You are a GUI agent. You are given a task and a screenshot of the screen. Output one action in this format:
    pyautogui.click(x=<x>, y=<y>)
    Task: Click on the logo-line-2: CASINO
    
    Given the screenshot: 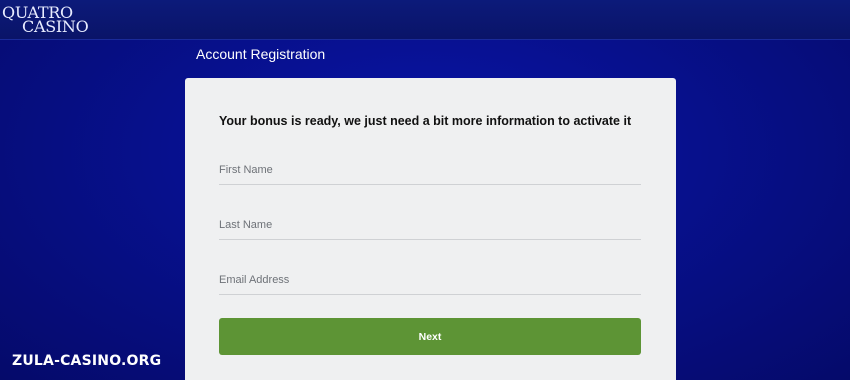 What is the action you would take?
    pyautogui.click(x=55, y=26)
    